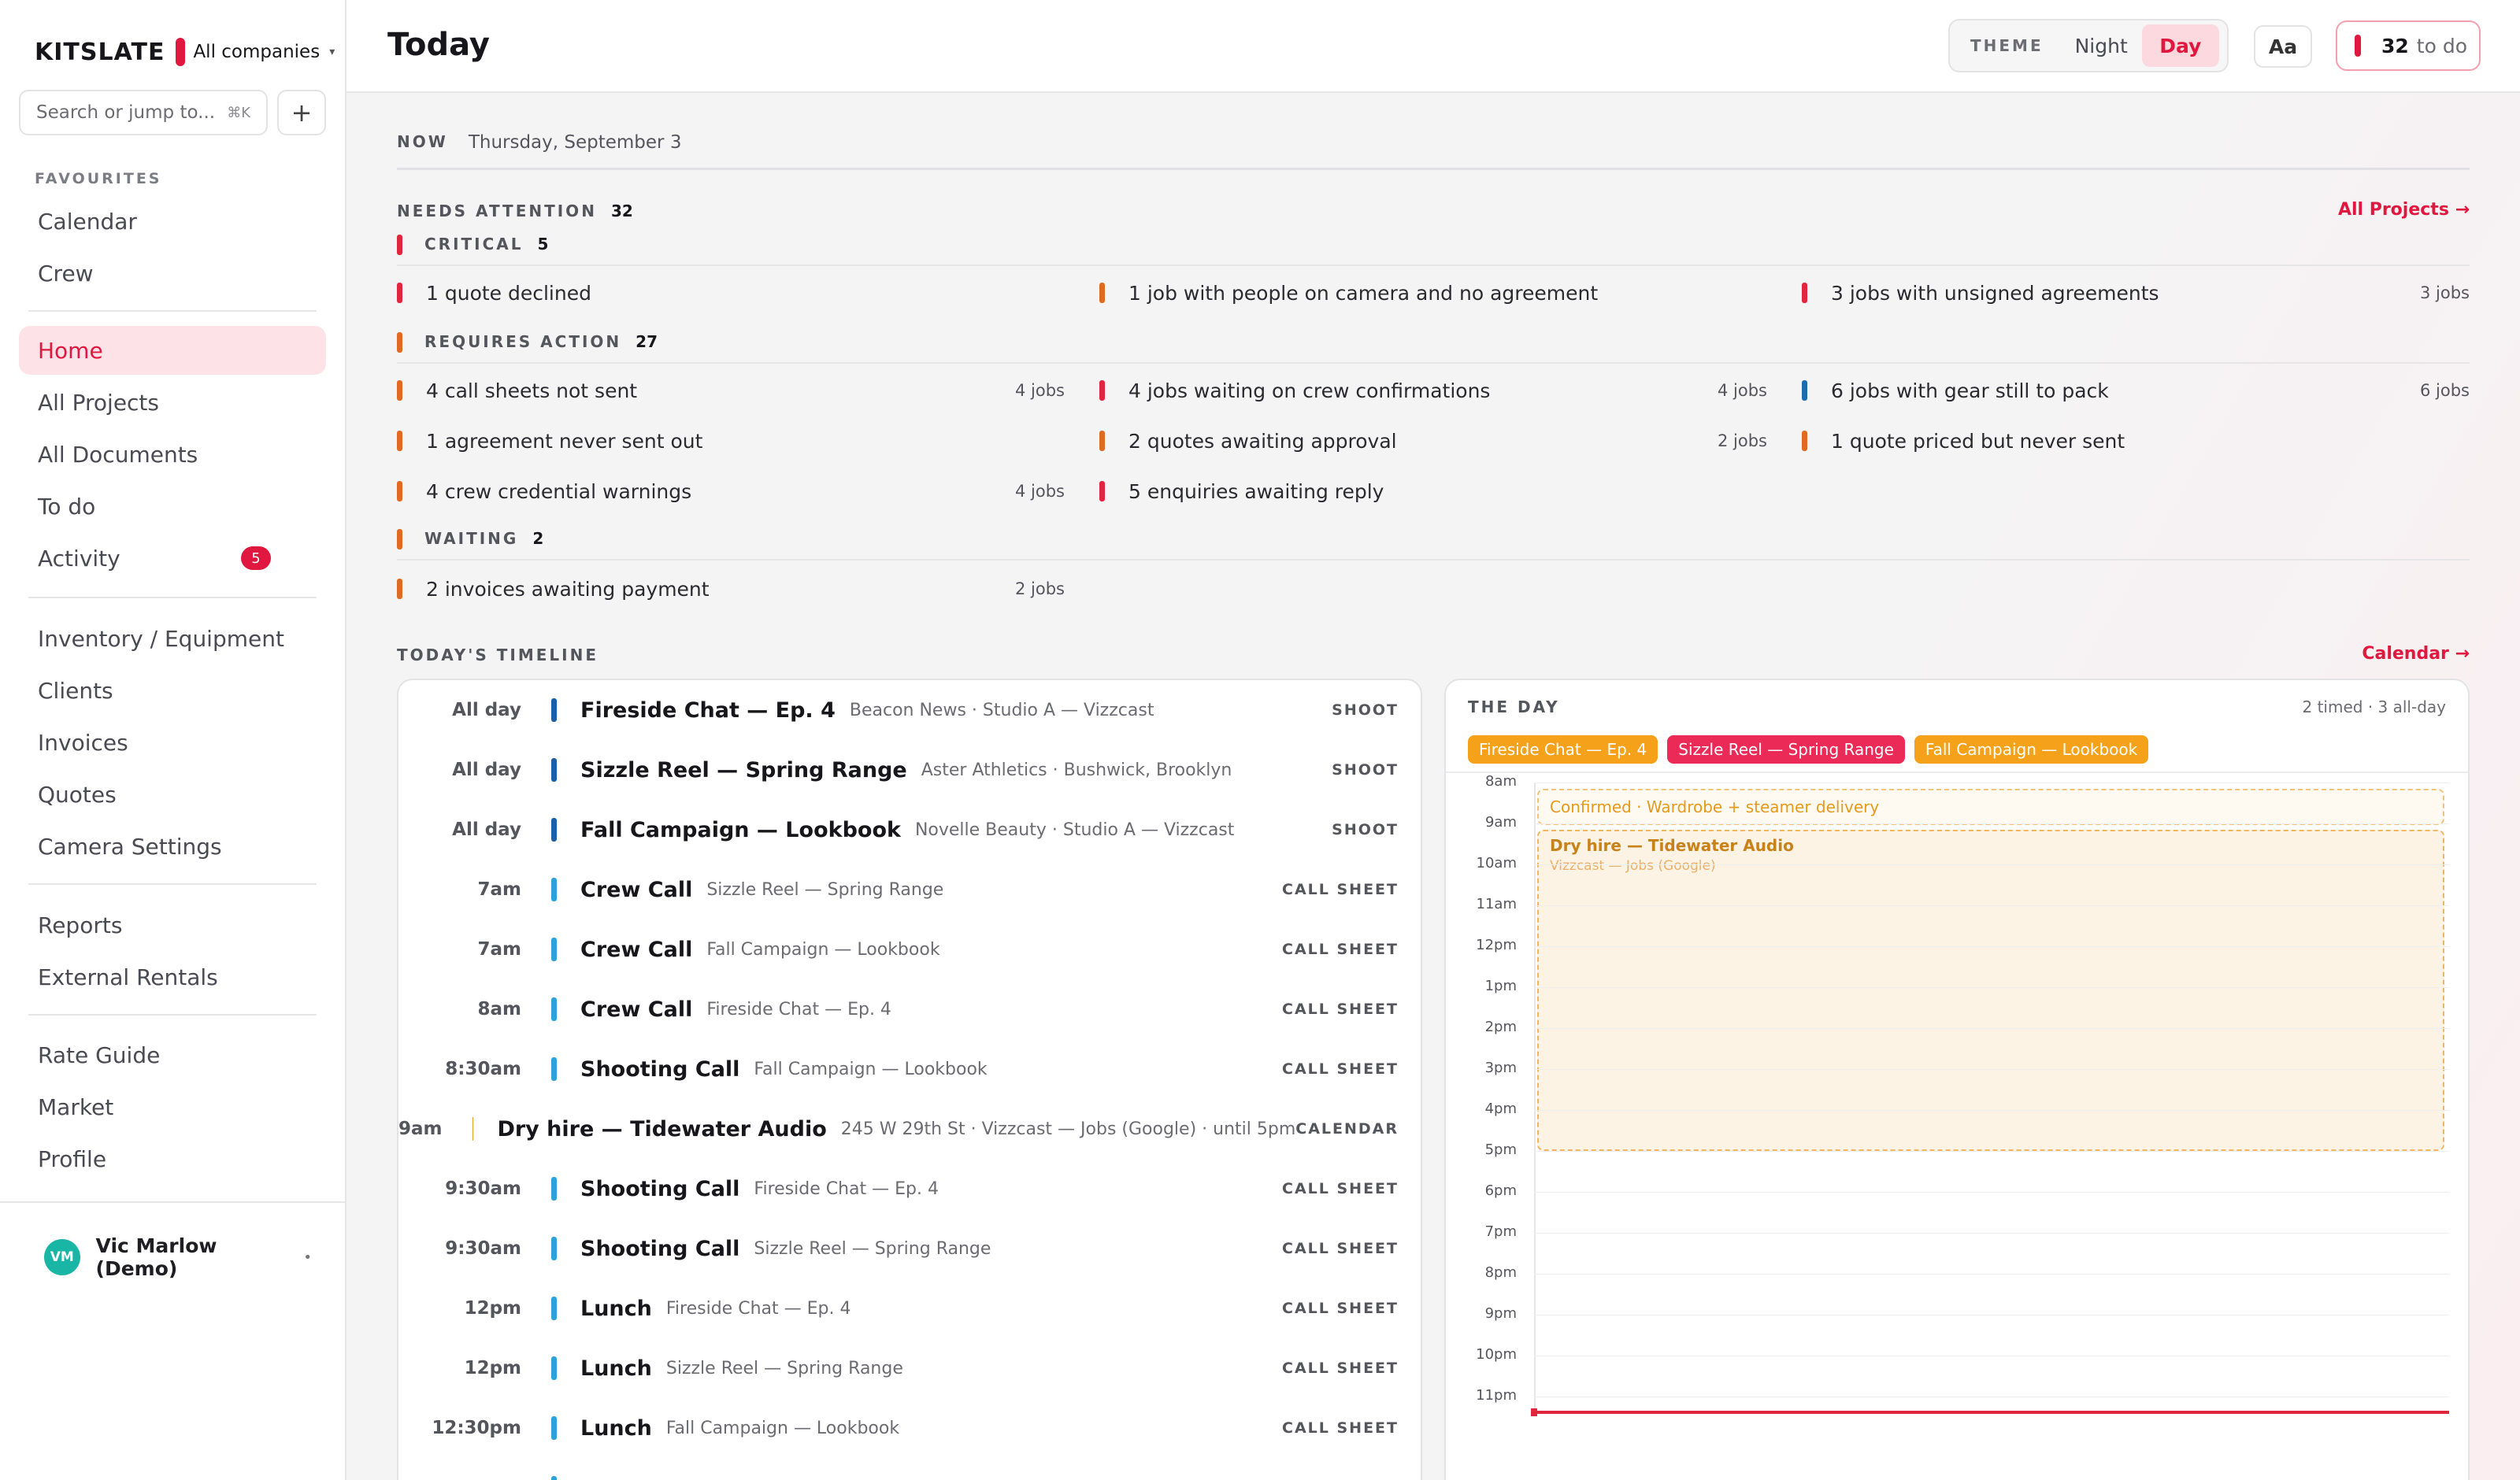 The height and width of the screenshot is (1480, 2520). Describe the element at coordinates (172, 506) in the screenshot. I see `sidebar-item-to-do: To do` at that location.